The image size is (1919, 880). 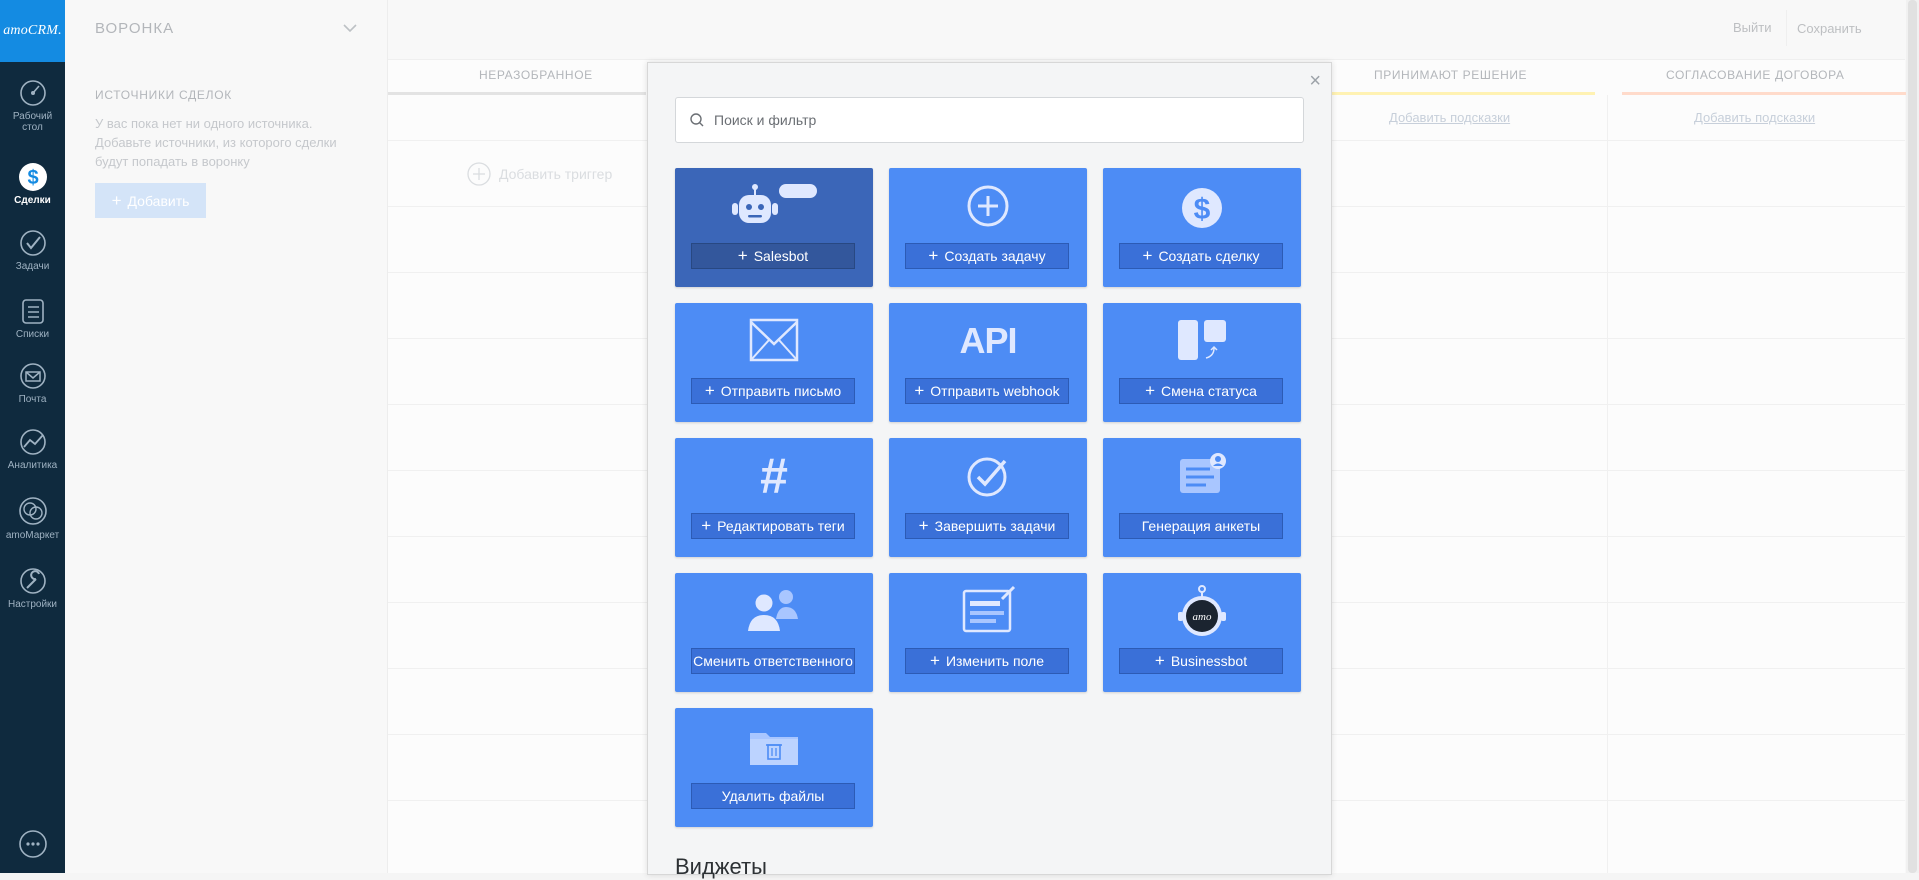 What do you see at coordinates (774, 227) in the screenshot?
I see `tile-salesbot: + Salesbot` at bounding box center [774, 227].